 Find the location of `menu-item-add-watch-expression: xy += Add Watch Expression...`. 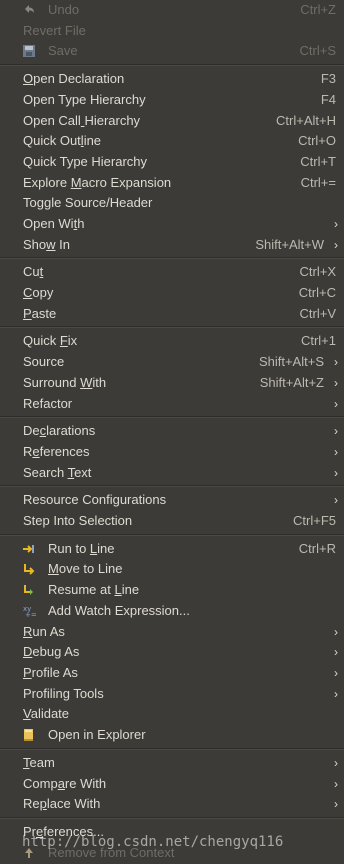

menu-item-add-watch-expression: xy += Add Watch Expression... is located at coordinates (172, 611).